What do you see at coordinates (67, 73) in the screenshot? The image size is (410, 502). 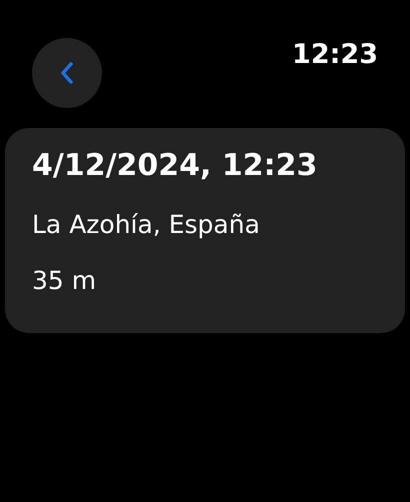 I see `back-icon` at bounding box center [67, 73].